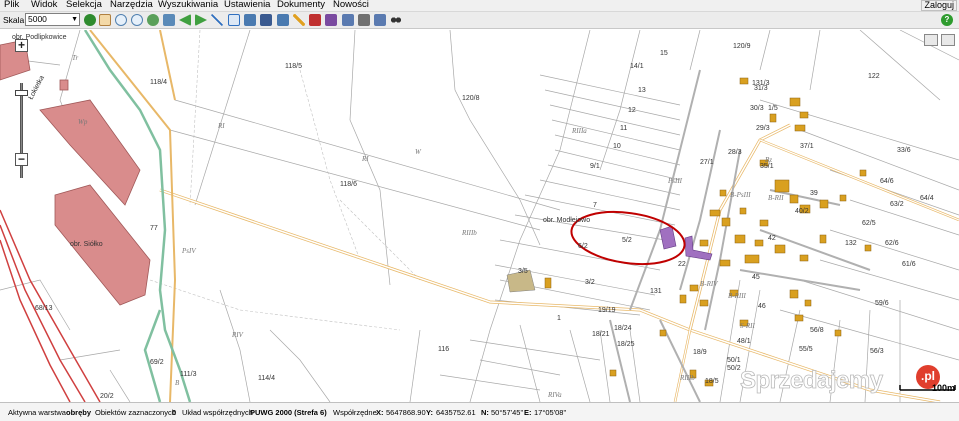 This screenshot has width=959, height=421. What do you see at coordinates (623, 328) in the screenshot?
I see `parcel-label: 18/24` at bounding box center [623, 328].